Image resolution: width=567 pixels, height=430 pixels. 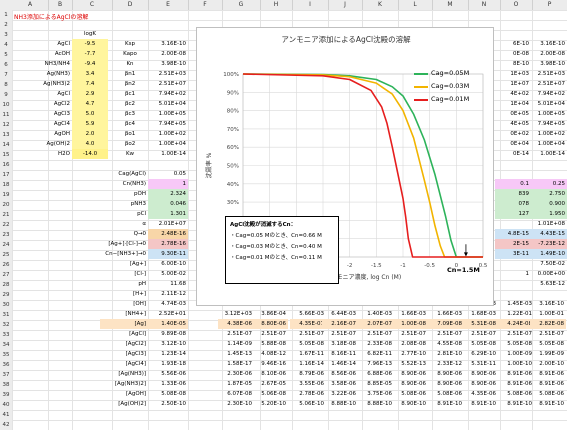 I want to click on constant-label: AgCl2, so click(x=54, y=104).